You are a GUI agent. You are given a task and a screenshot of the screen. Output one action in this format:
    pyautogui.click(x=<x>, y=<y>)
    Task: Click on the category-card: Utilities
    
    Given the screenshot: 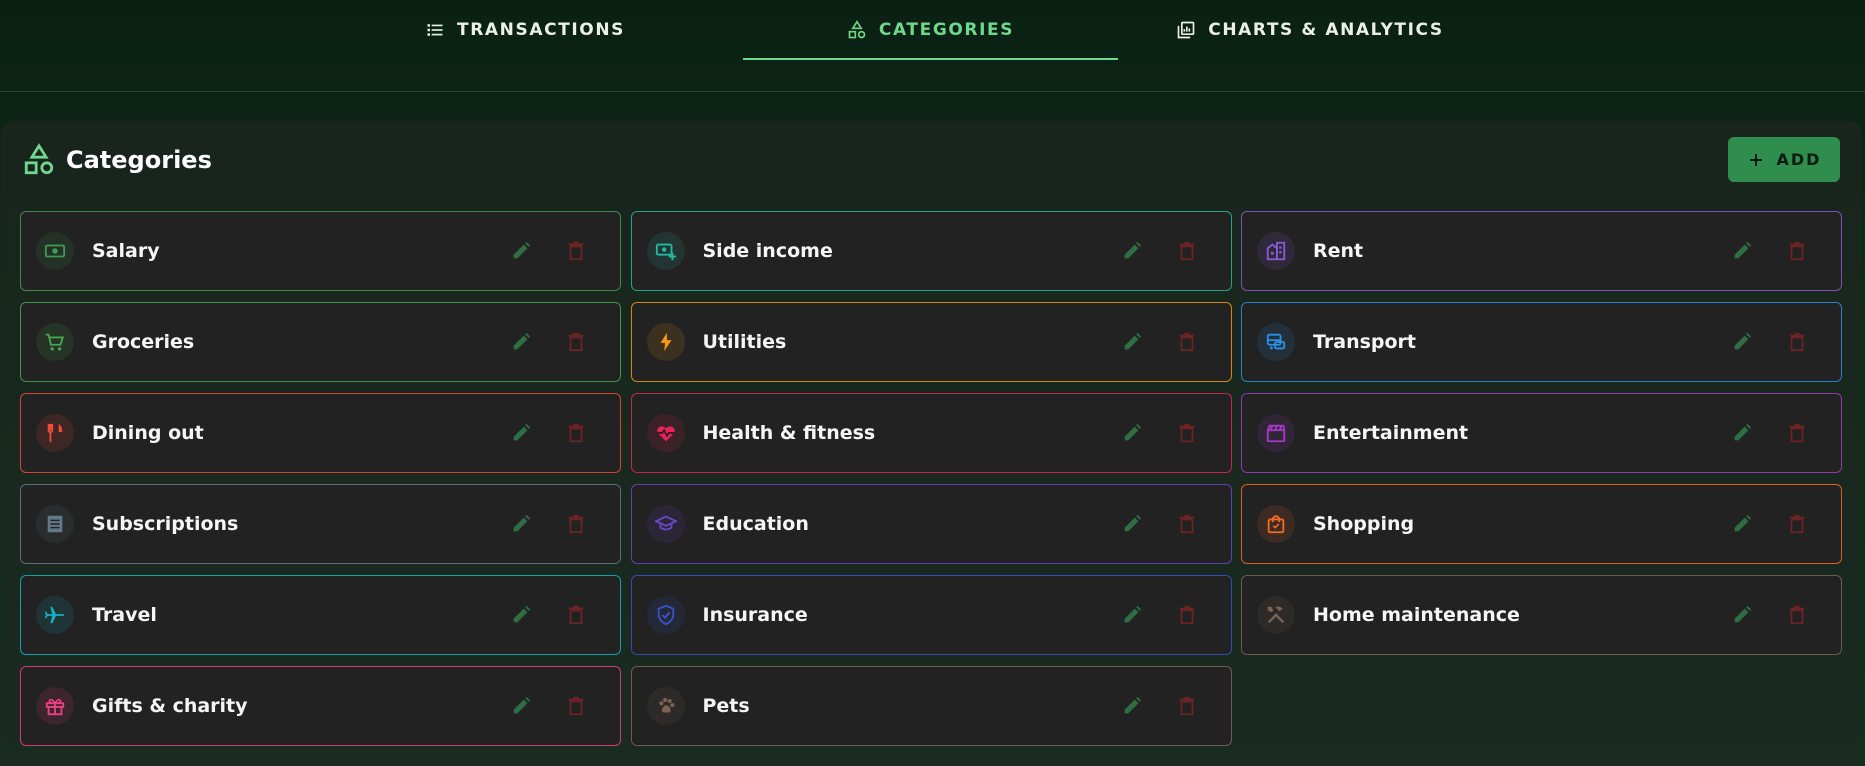 What is the action you would take?
    pyautogui.click(x=931, y=342)
    